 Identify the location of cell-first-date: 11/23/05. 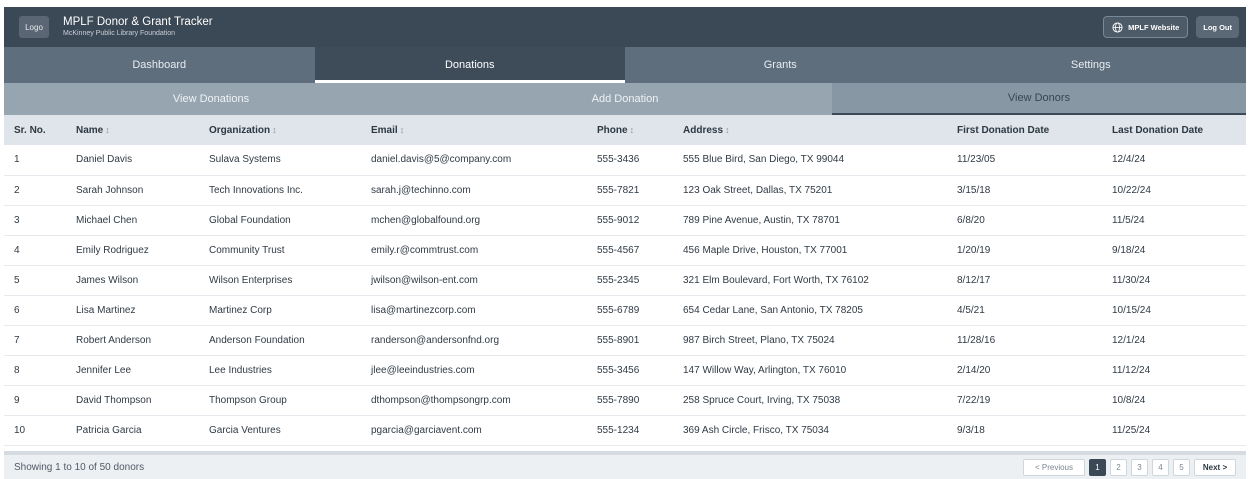
(976, 160).